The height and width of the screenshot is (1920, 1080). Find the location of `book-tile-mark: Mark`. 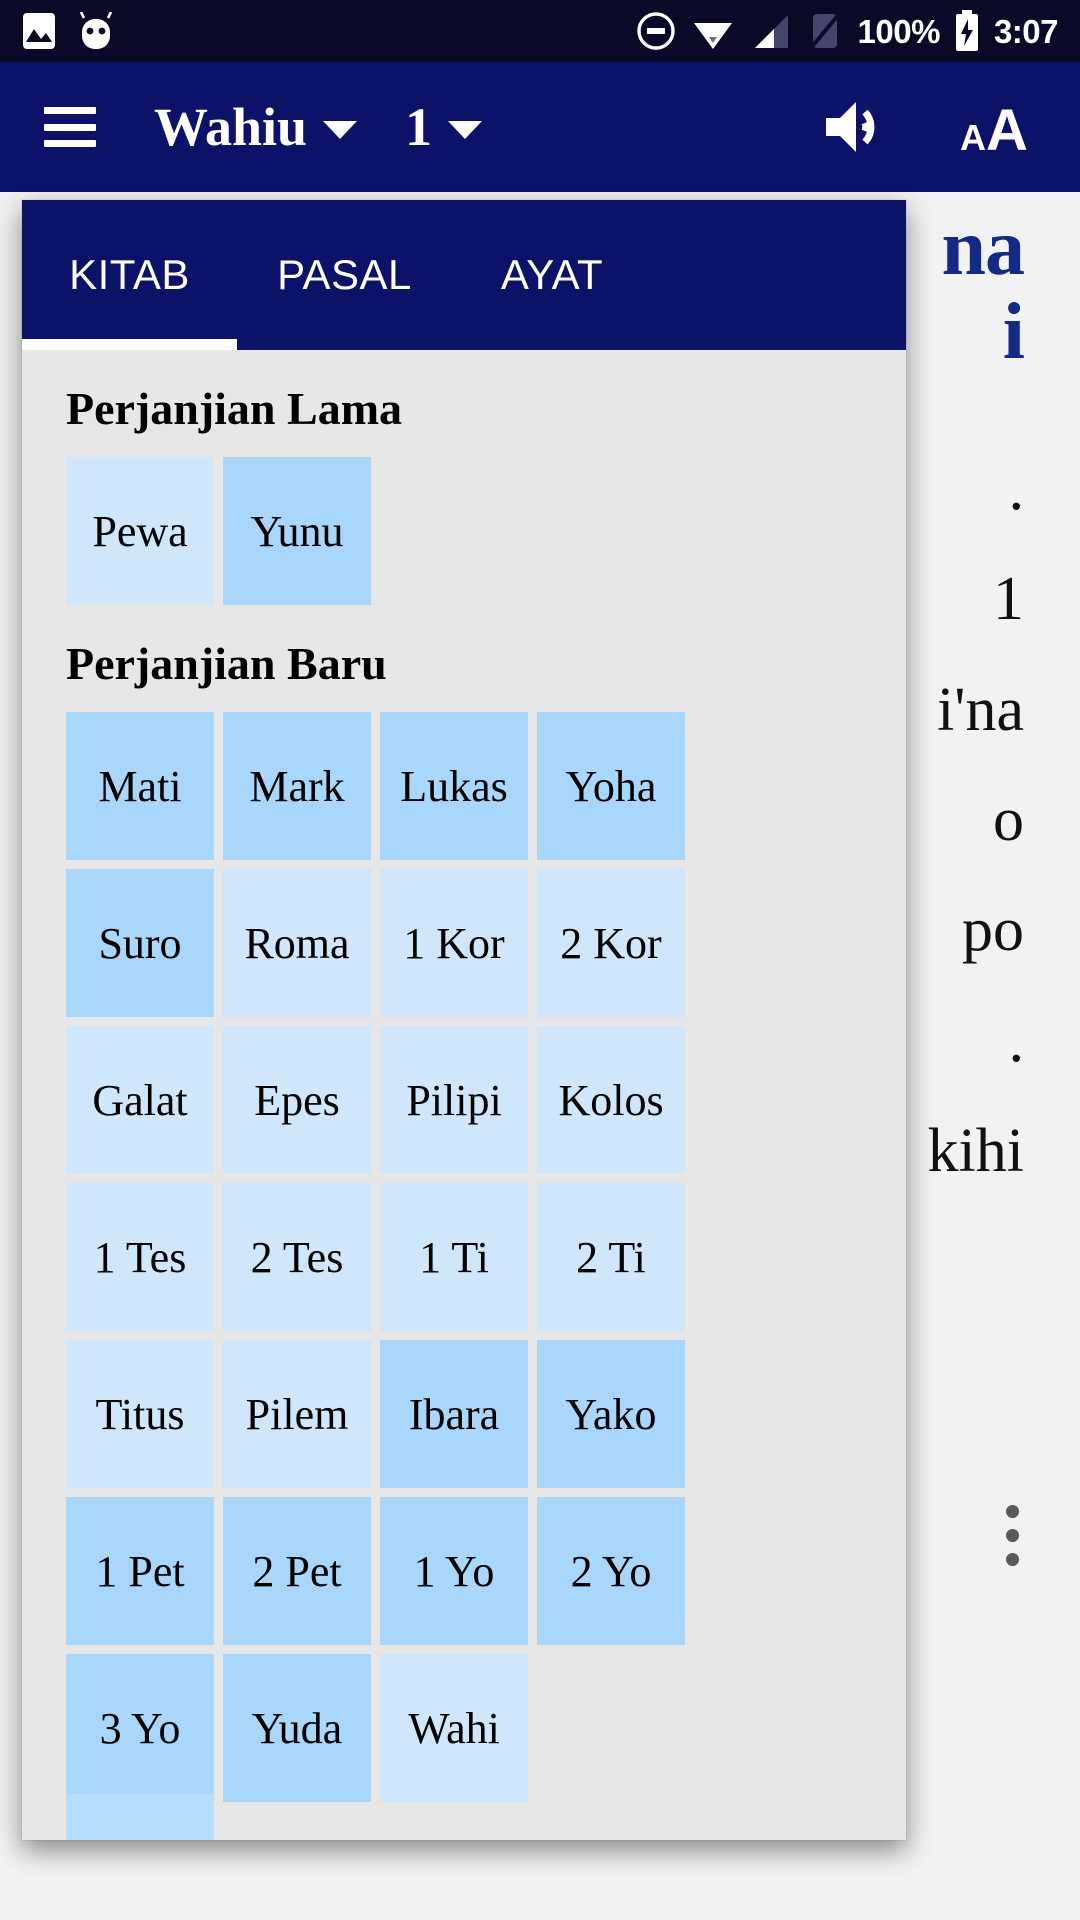

book-tile-mark: Mark is located at coordinates (297, 786).